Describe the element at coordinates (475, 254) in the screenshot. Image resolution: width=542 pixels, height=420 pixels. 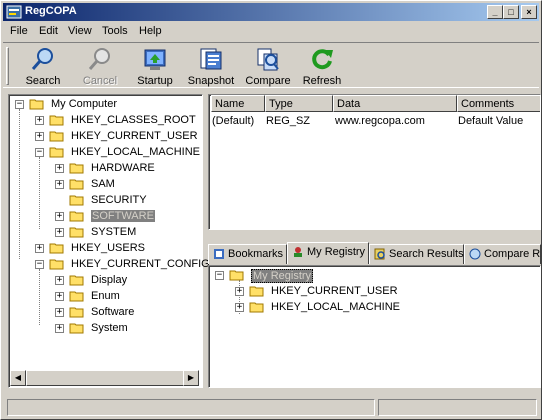
I see `compare-results-icon` at that location.